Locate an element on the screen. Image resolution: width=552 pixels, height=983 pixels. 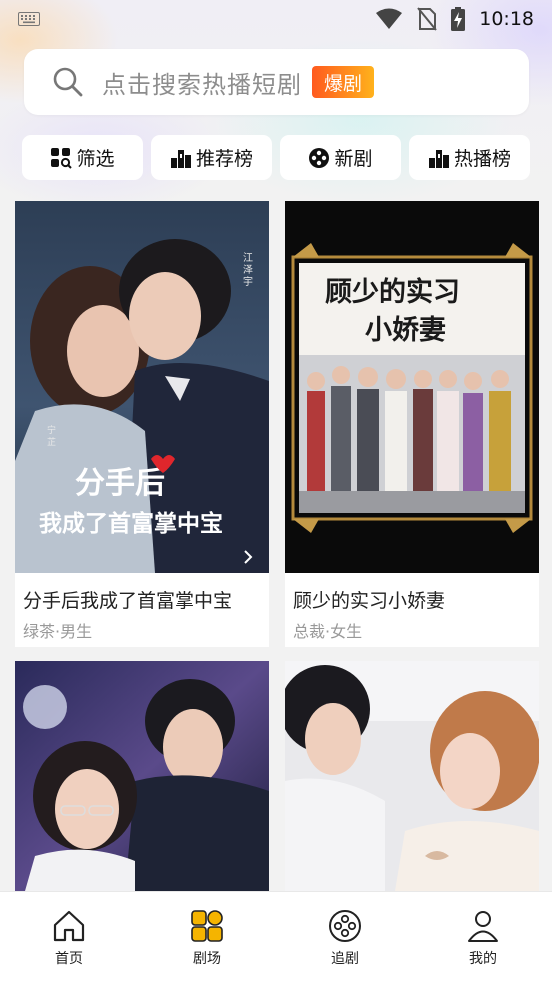
filter-chip-label: 新剧 is located at coordinates (353, 159).